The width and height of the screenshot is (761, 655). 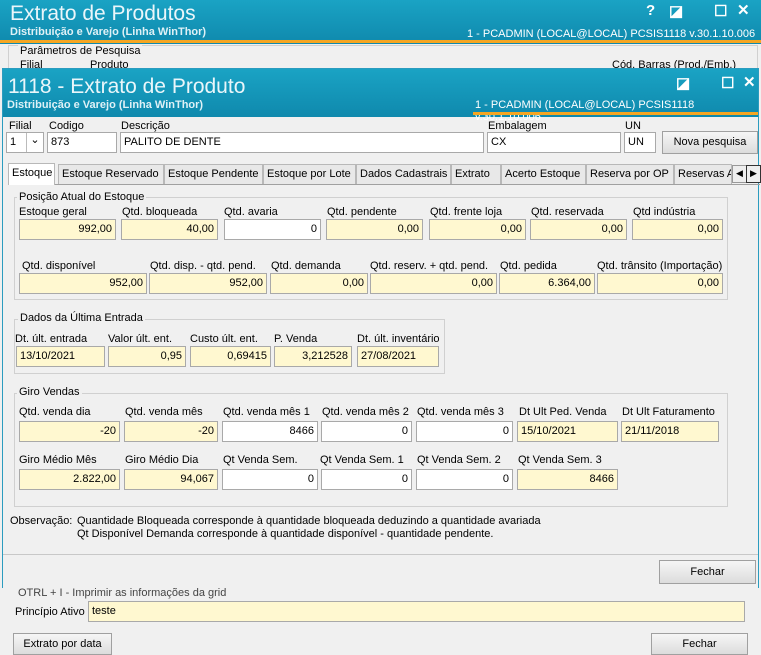 What do you see at coordinates (302, 142) in the screenshot?
I see `descricao-input: PALITO DE DENTE` at bounding box center [302, 142].